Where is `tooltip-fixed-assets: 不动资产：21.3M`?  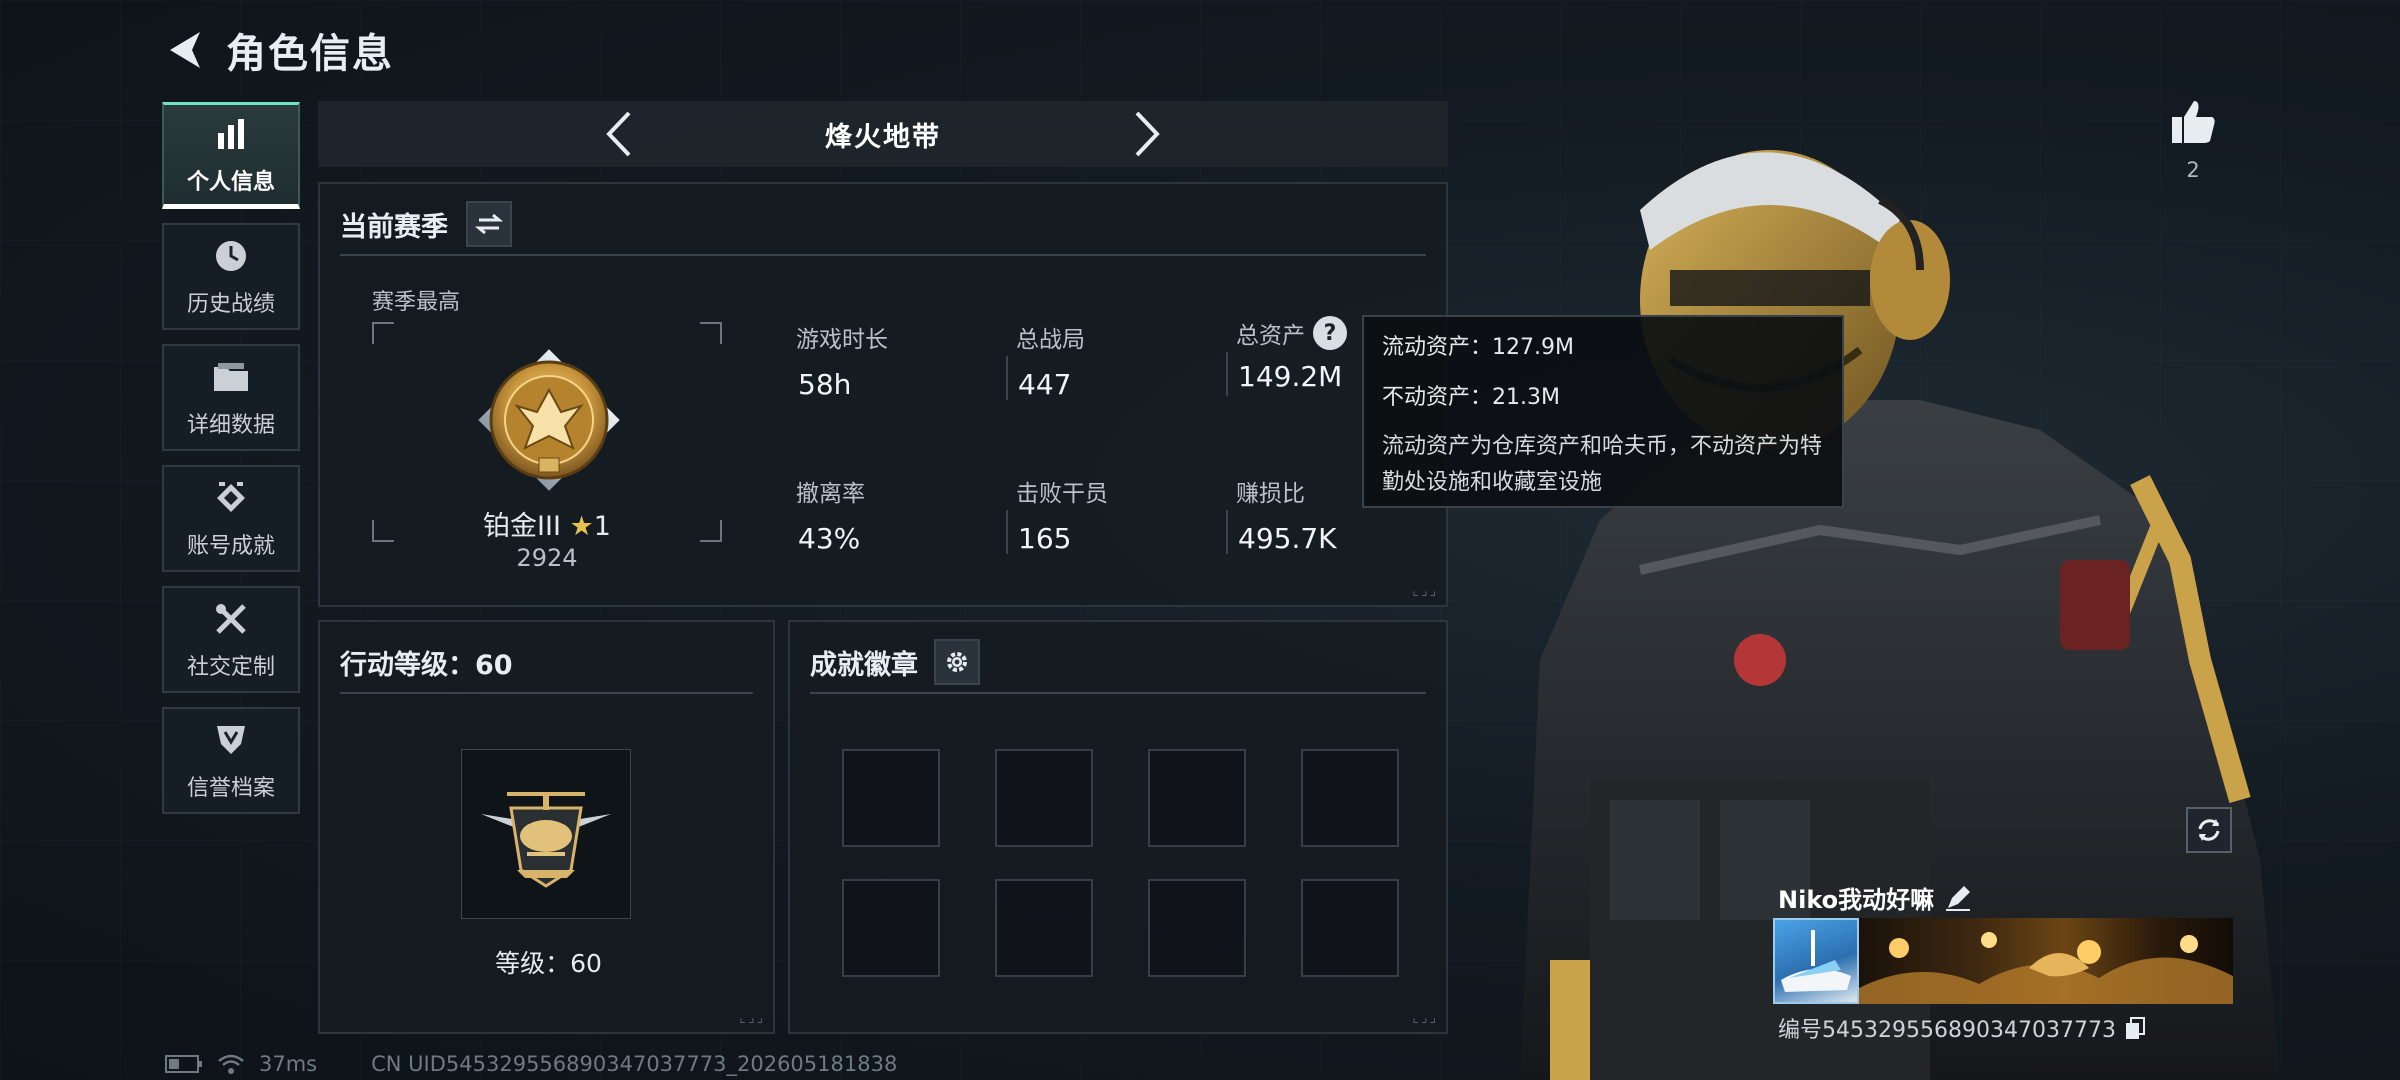
tooltip-fixed-assets: 不动资产：21.3M is located at coordinates (1471, 397).